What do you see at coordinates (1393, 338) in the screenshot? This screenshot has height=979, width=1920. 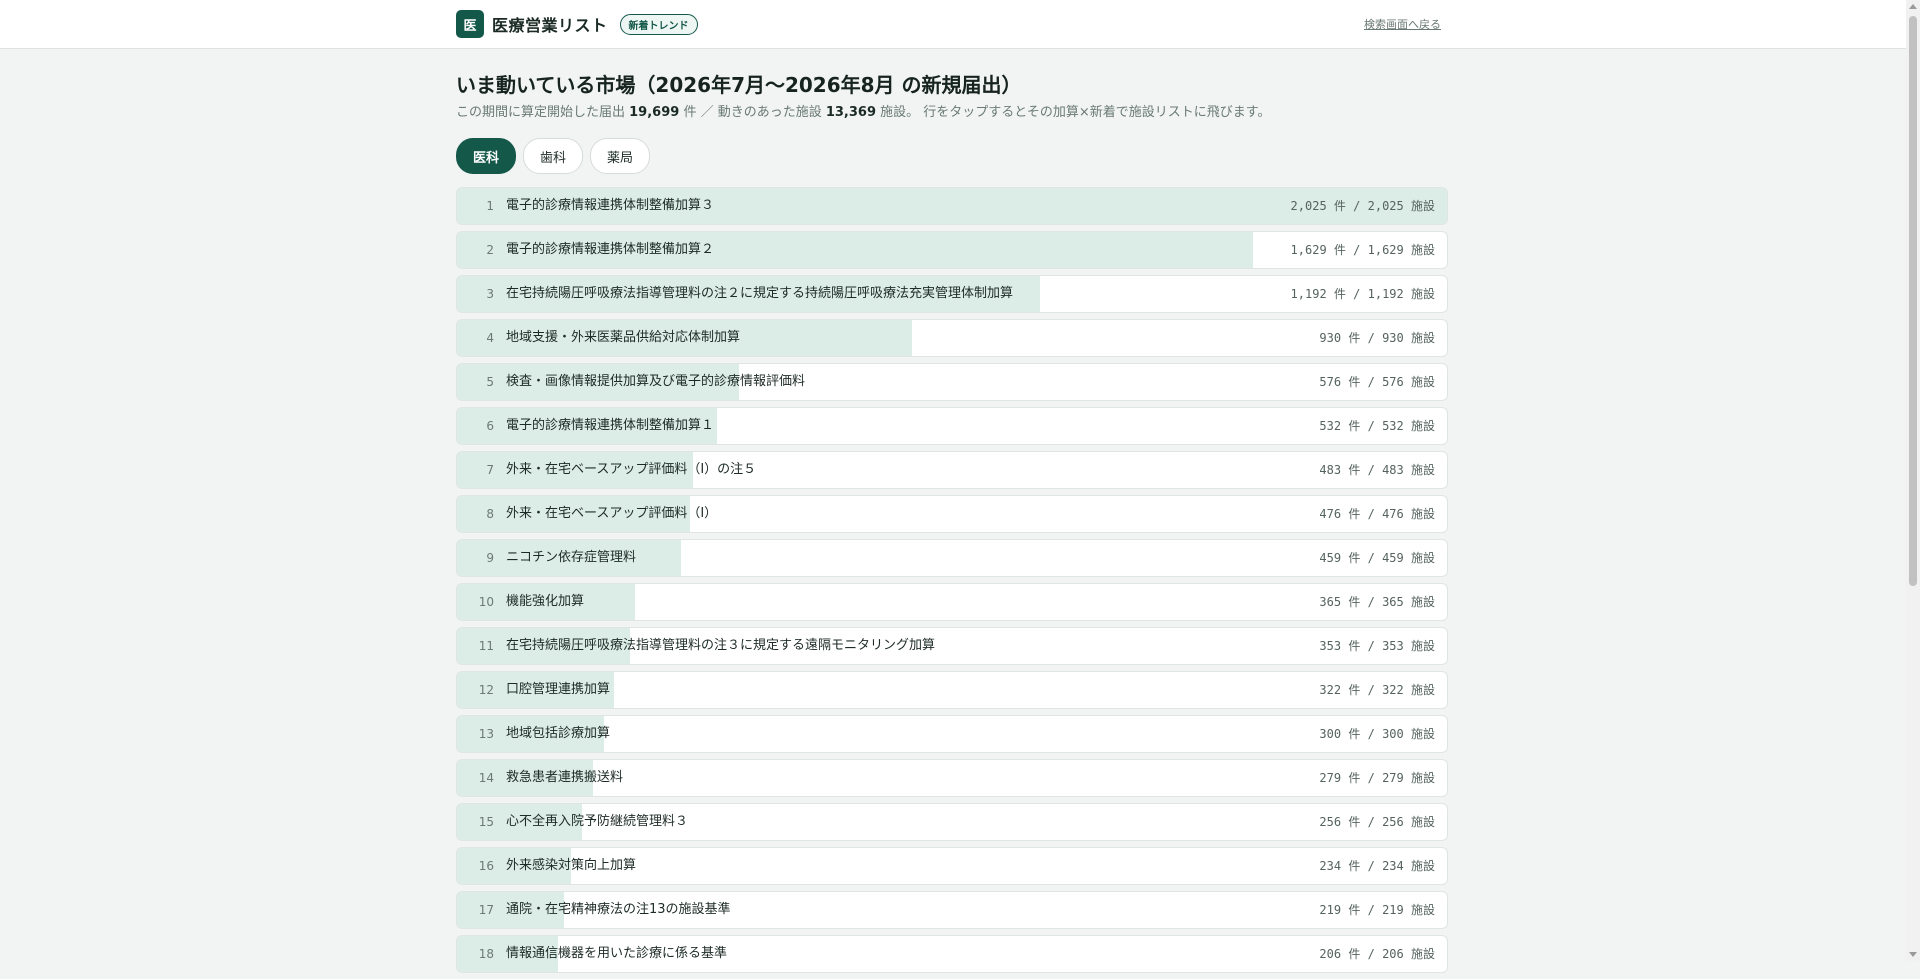 I see `row-facilities: 930` at bounding box center [1393, 338].